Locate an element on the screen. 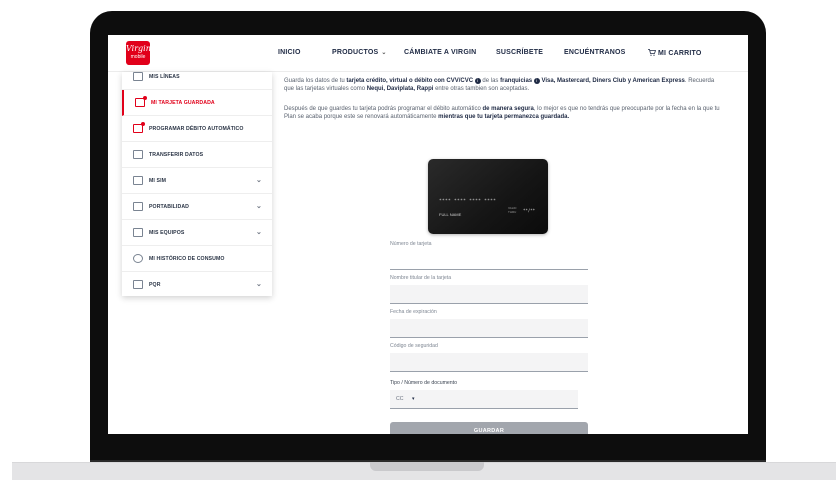 The width and height of the screenshot is (836, 480). card-valid-label: VALID THRU is located at coordinates (512, 210).